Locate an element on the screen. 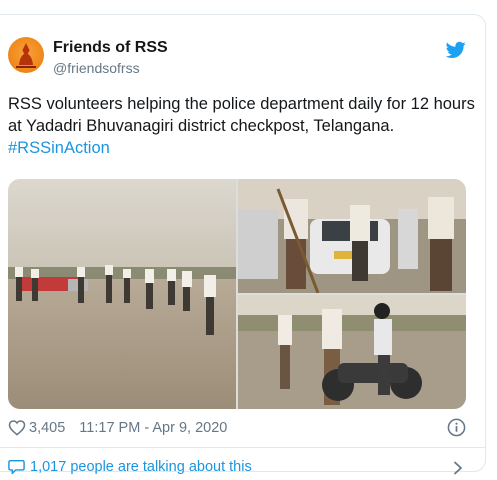 This screenshot has width=497, height=480. author-avatar is located at coordinates (26, 55).